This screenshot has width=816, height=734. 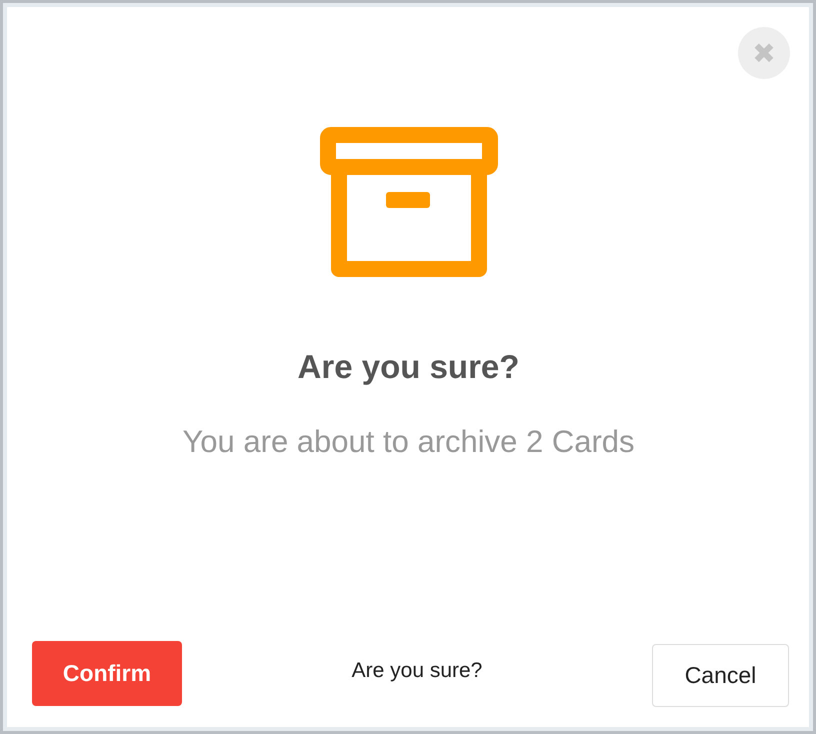 What do you see at coordinates (408, 442) in the screenshot?
I see `dialog-message: You are about to archive 2 Cards` at bounding box center [408, 442].